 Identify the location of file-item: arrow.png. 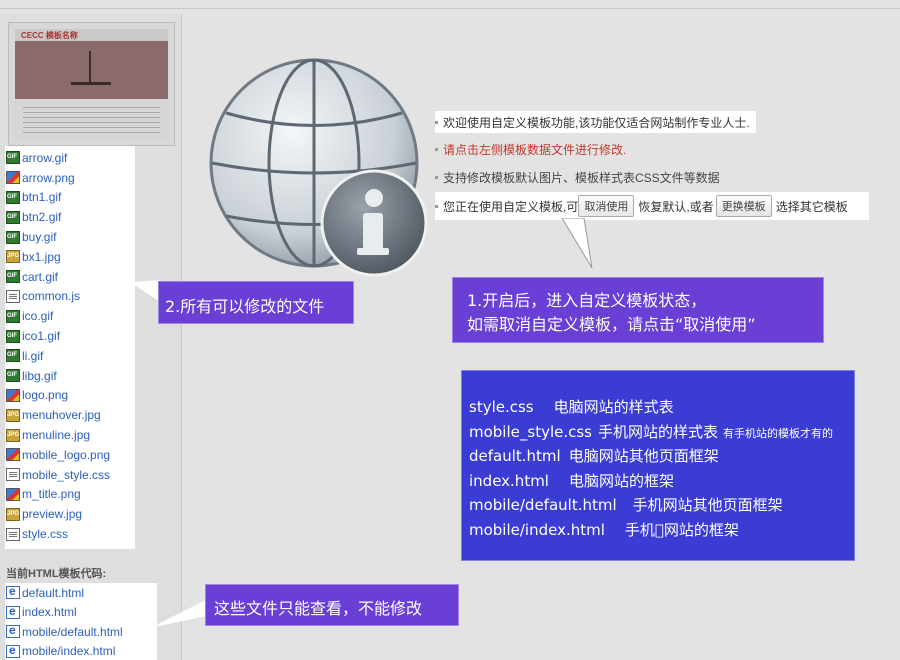
(70, 178).